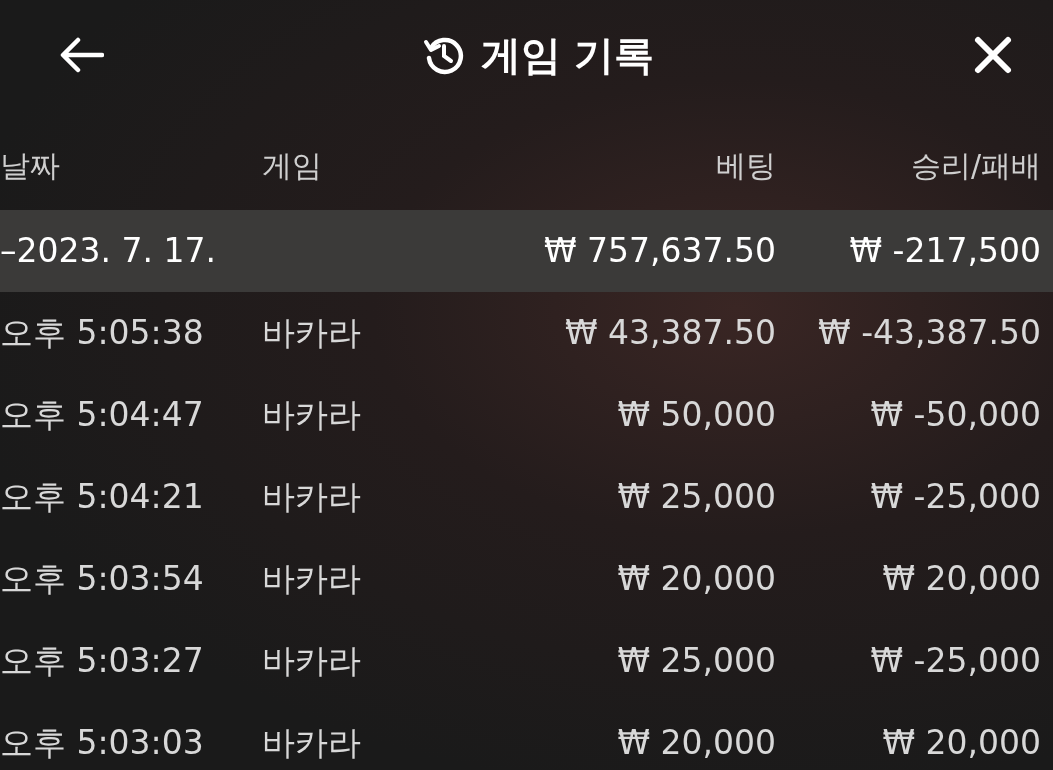 This screenshot has height=770, width=1053. Describe the element at coordinates (102, 415) in the screenshot. I see `table-cell-text: 오후 5:04:47` at that location.